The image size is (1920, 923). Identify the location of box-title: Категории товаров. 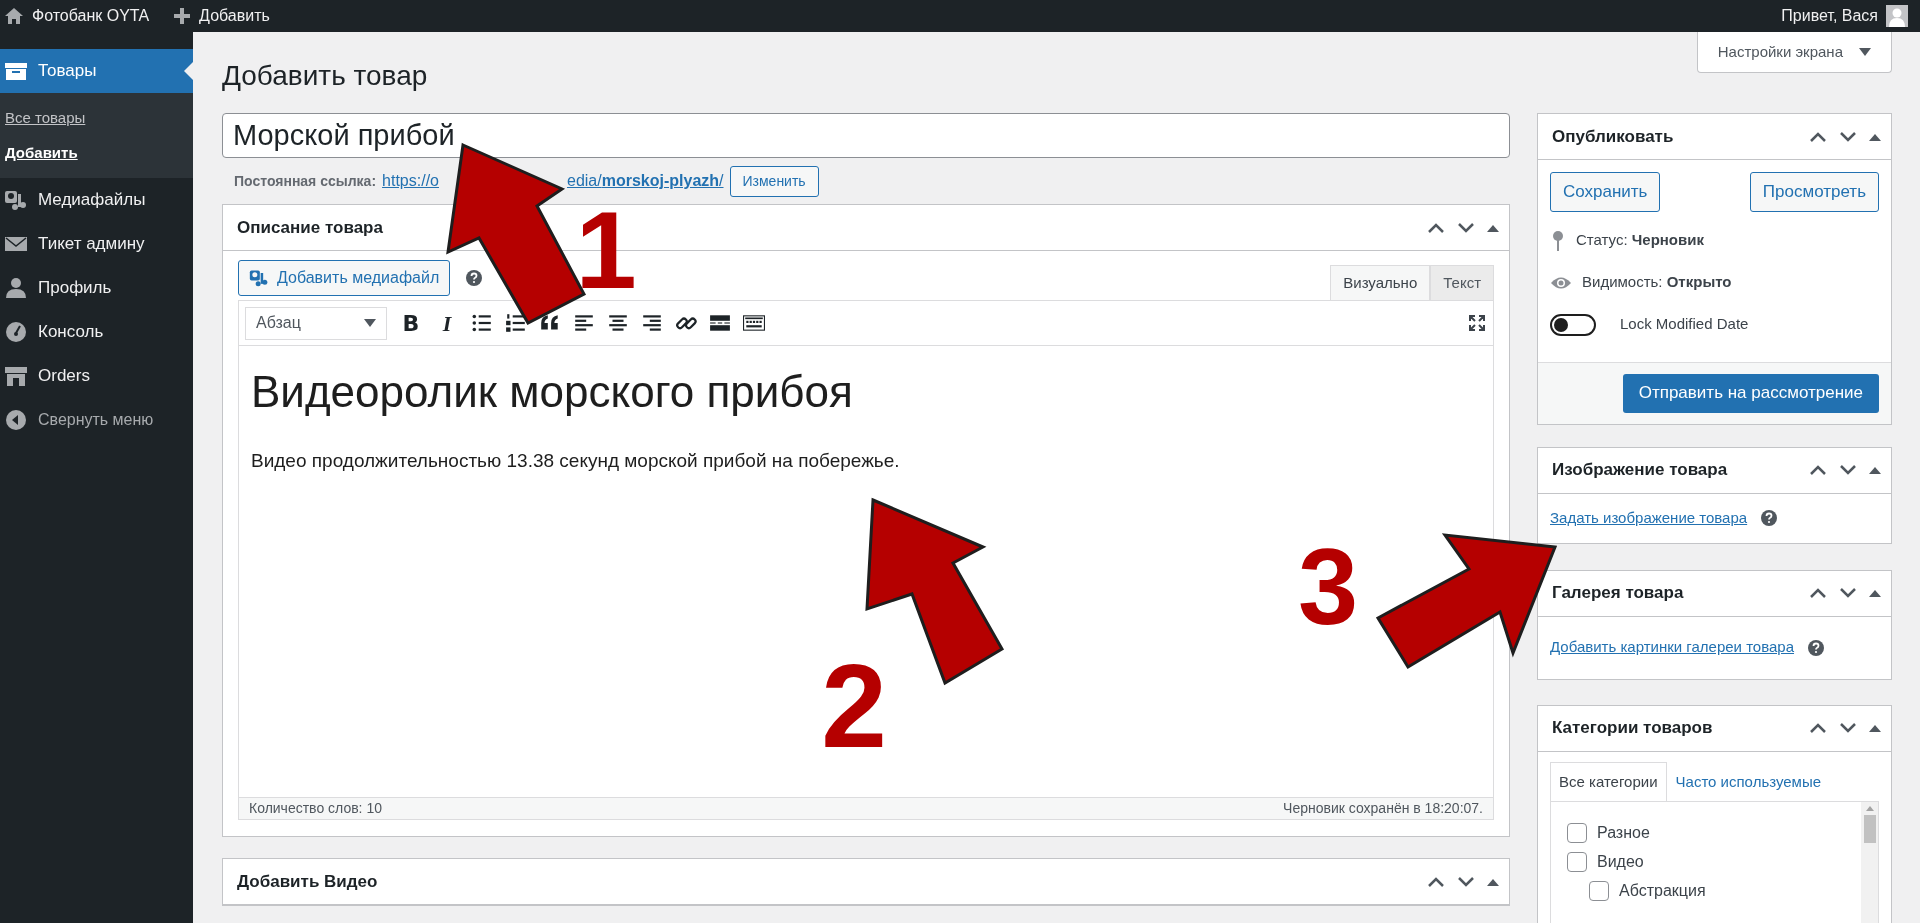
(1633, 728).